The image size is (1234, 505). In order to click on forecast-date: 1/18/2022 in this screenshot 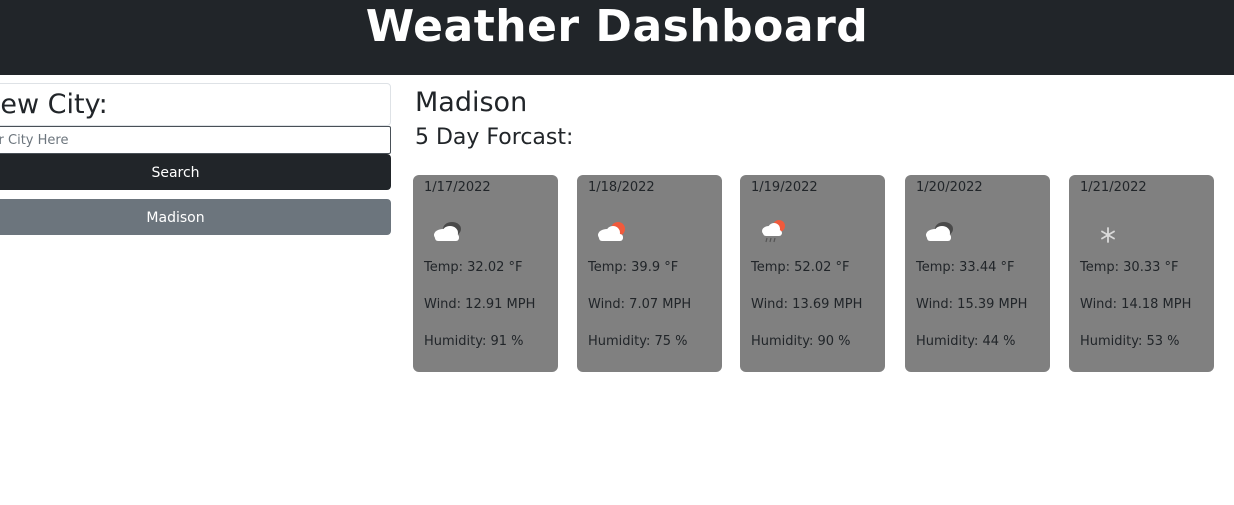, I will do `click(621, 187)`.